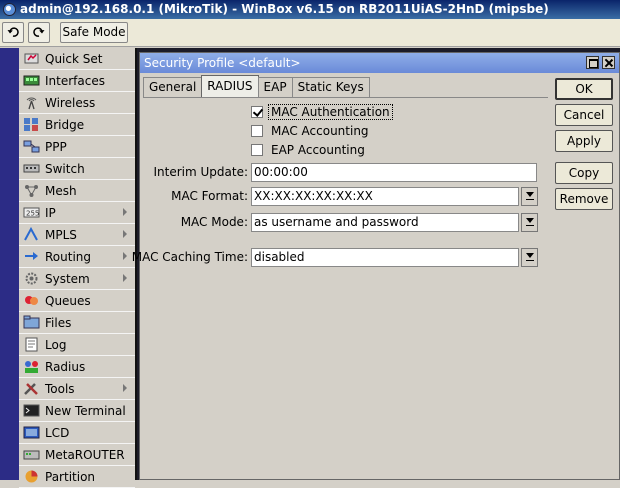 The width and height of the screenshot is (620, 488). I want to click on svg-text: 255, so click(32, 214).